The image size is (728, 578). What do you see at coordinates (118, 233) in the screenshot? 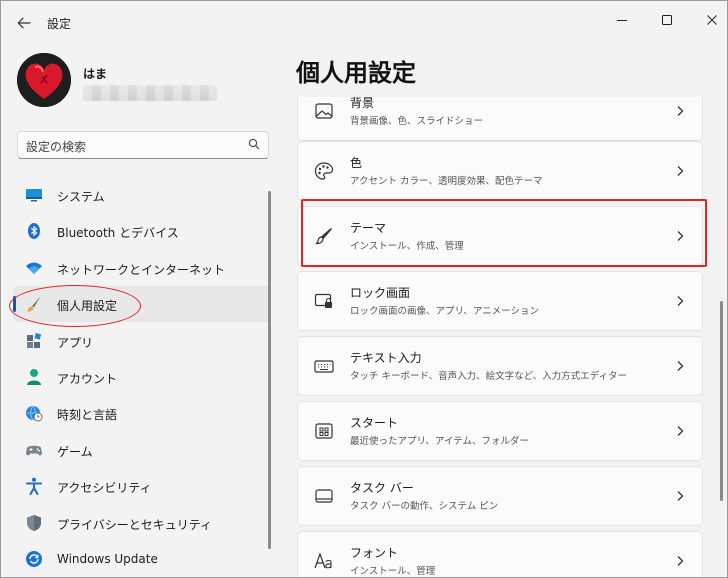
I see `sidebar-item-label: Bluetooth とデバイス` at bounding box center [118, 233].